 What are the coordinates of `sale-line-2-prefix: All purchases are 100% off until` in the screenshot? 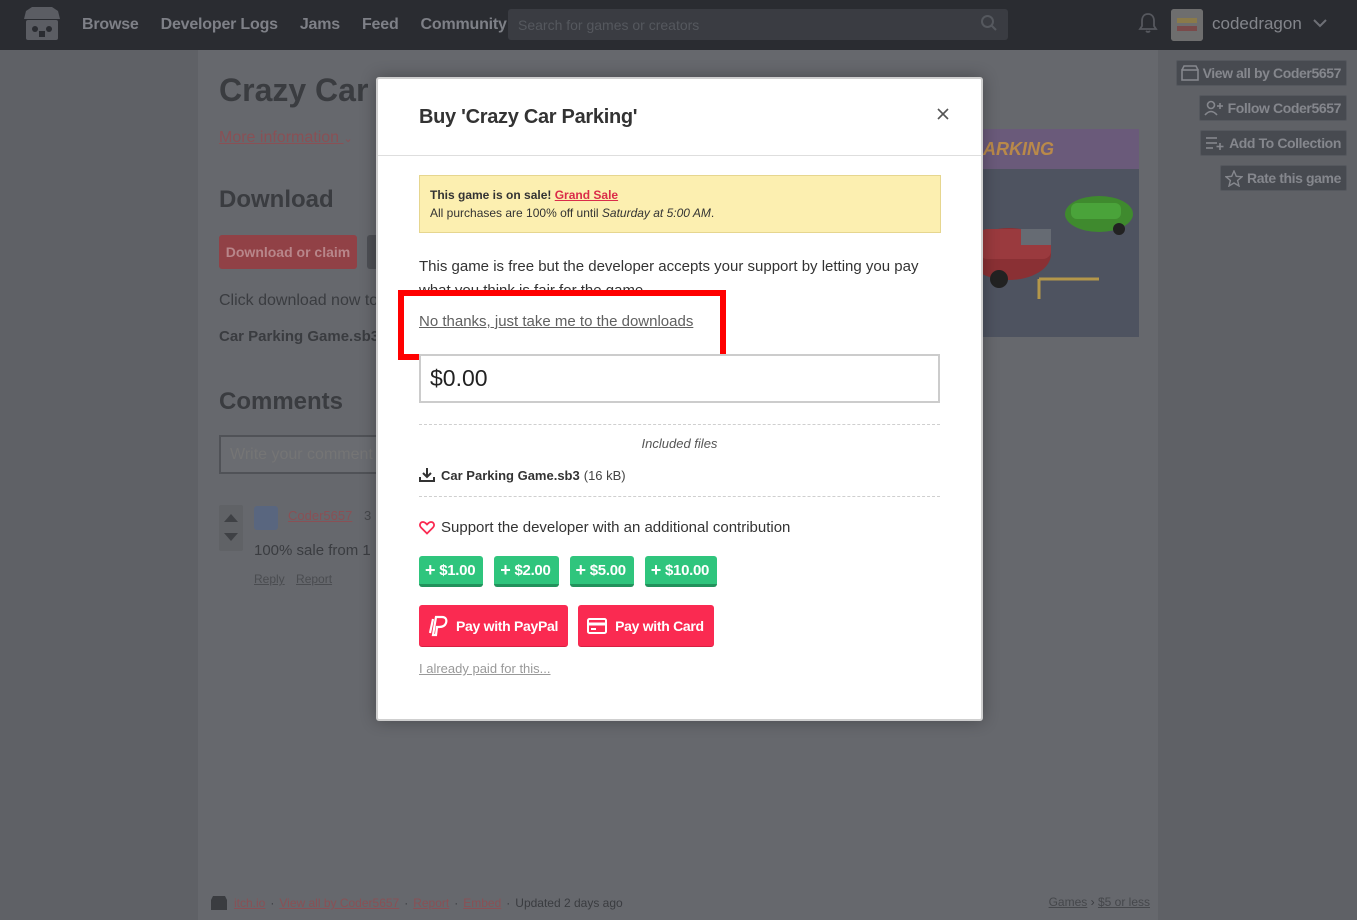 It's located at (514, 213).